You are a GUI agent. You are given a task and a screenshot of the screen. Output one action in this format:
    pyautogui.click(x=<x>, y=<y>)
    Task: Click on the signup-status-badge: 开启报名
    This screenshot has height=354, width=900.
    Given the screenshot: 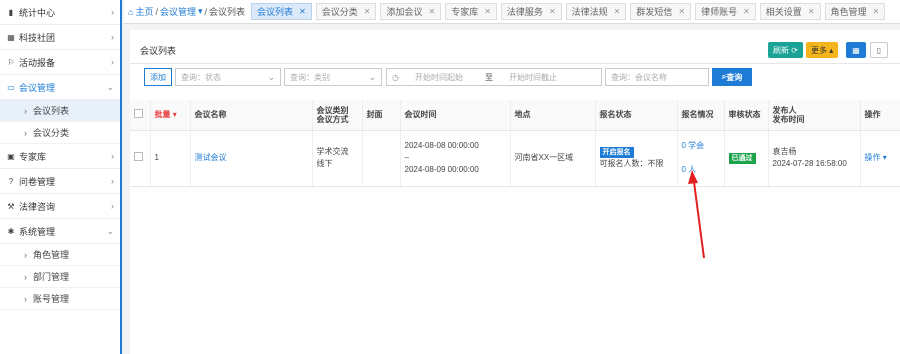 What is the action you would take?
    pyautogui.click(x=616, y=152)
    